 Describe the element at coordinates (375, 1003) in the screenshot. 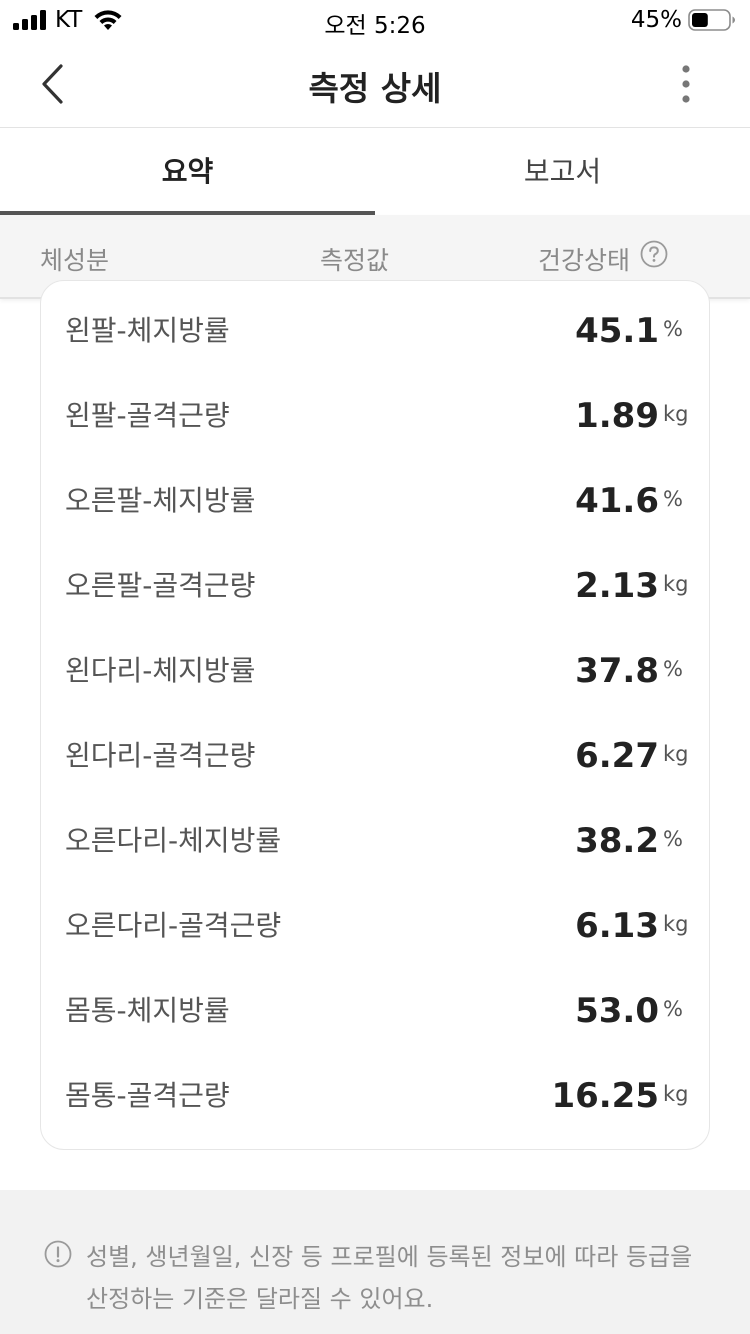

I see `list-item: 몸통-체지방률 53.0 %` at that location.